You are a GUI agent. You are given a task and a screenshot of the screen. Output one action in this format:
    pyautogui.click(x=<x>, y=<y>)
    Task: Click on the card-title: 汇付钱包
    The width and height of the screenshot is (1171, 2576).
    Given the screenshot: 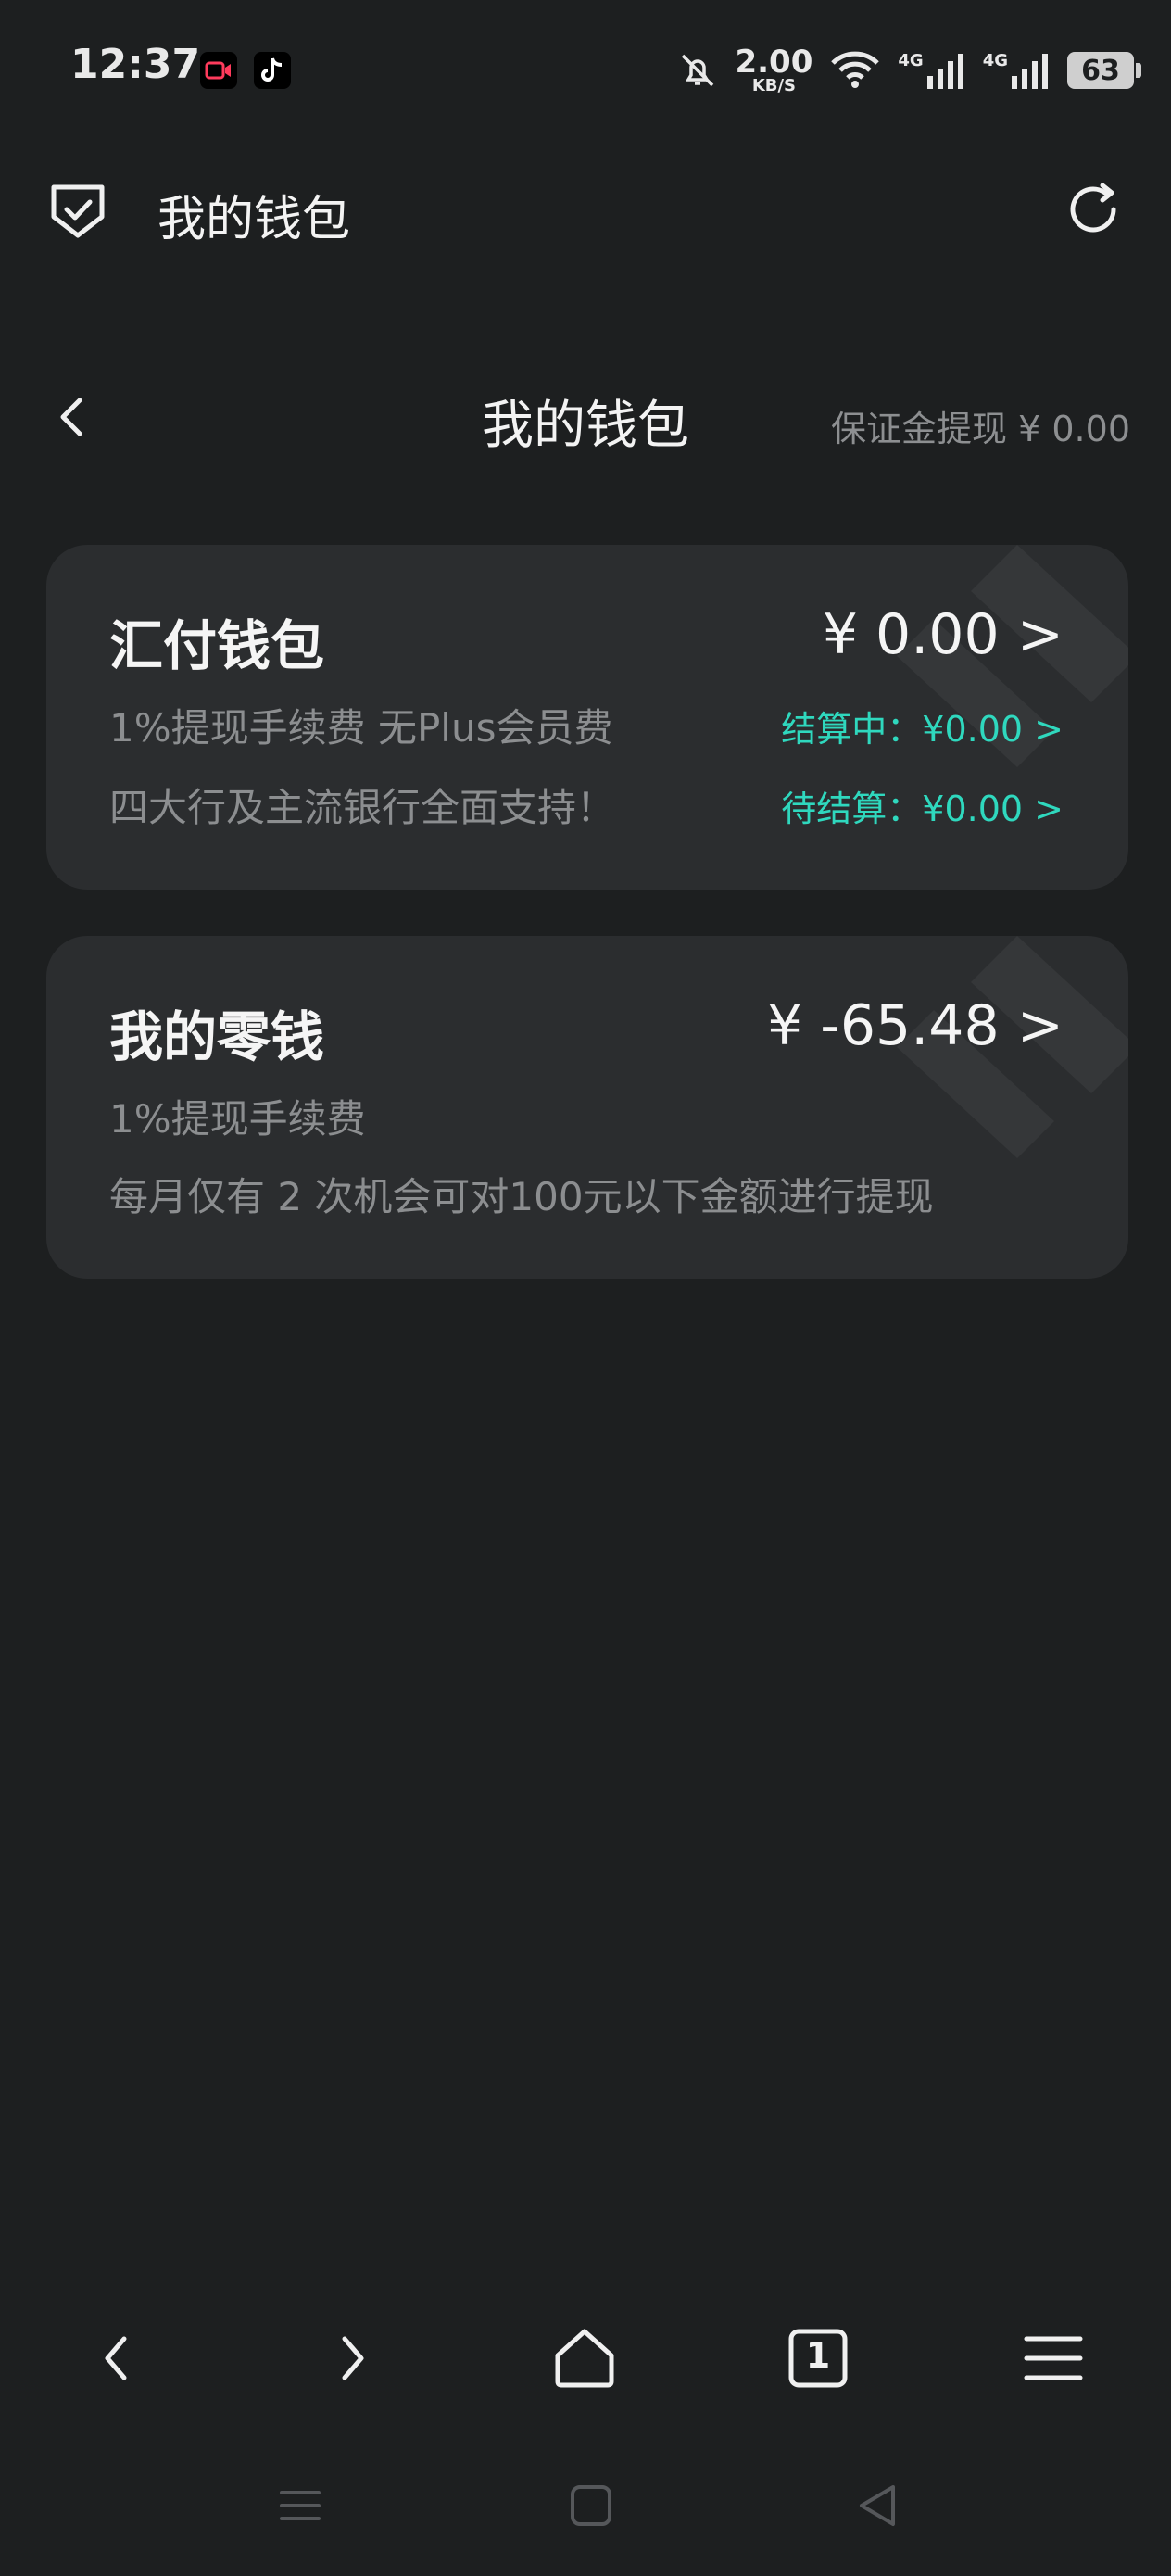 What is the action you would take?
    pyautogui.click(x=217, y=645)
    